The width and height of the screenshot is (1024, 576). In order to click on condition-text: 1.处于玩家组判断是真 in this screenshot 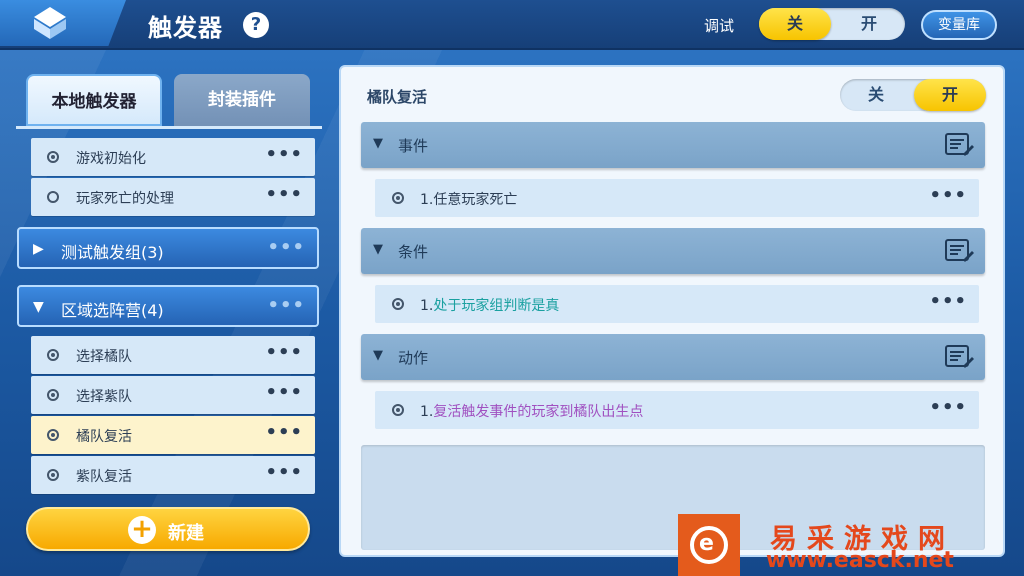, I will do `click(490, 306)`.